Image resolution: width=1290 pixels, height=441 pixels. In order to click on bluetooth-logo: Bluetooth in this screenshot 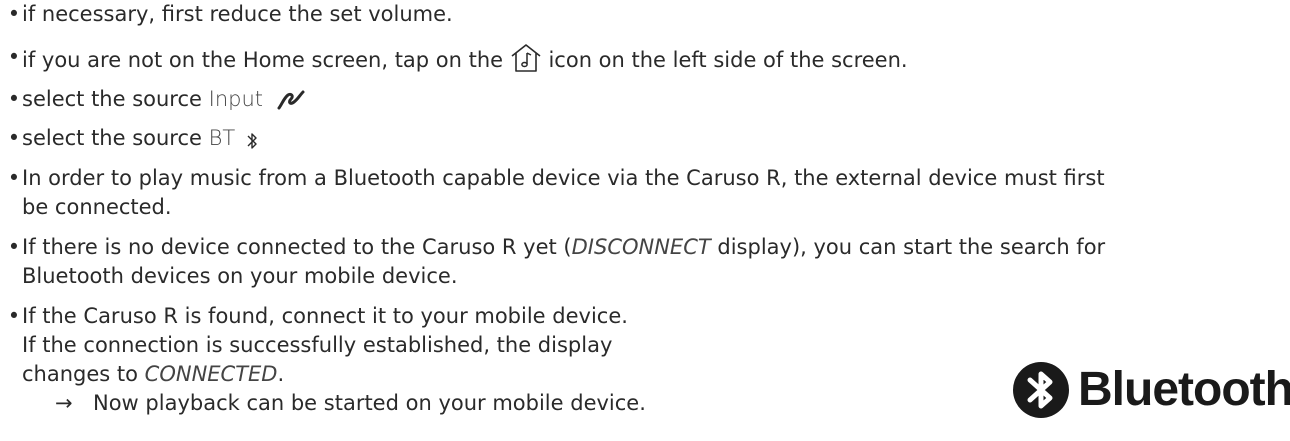, I will do `click(1151, 390)`.